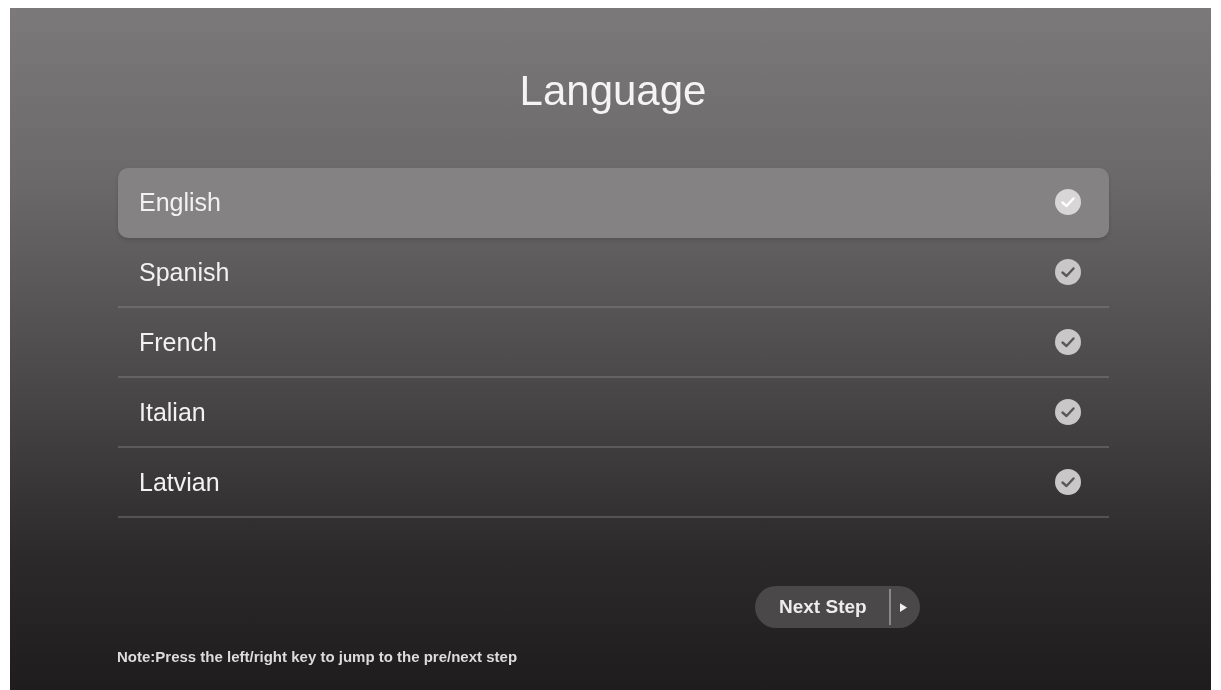  Describe the element at coordinates (613, 343) in the screenshot. I see `language-option: French` at that location.